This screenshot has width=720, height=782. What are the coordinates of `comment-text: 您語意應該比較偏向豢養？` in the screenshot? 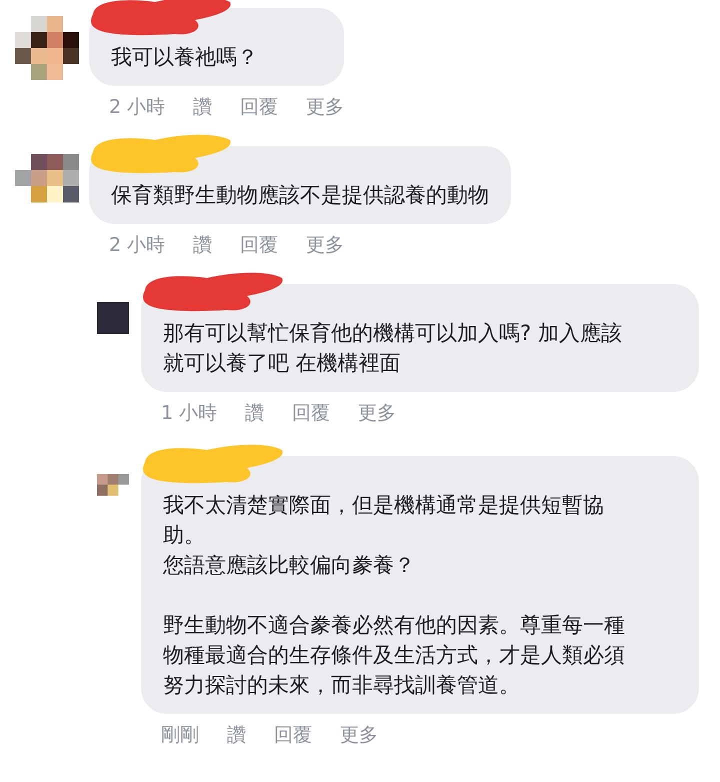 It's located at (289, 565).